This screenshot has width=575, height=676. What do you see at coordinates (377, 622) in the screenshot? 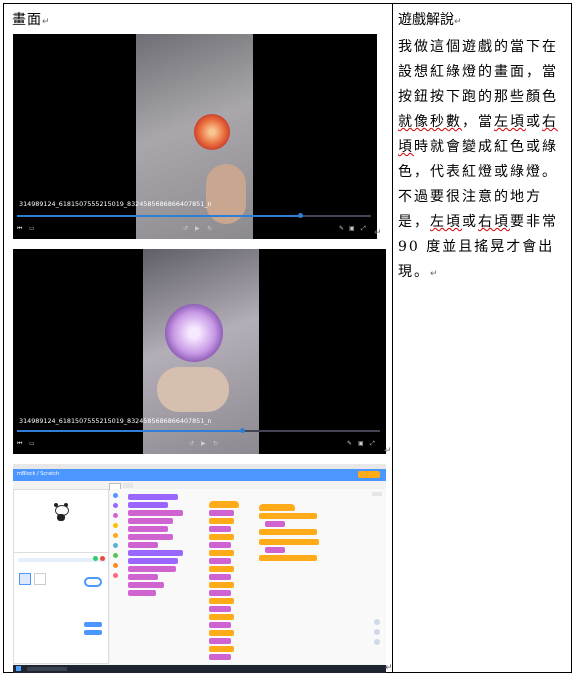
I see `zoom-in-icon` at bounding box center [377, 622].